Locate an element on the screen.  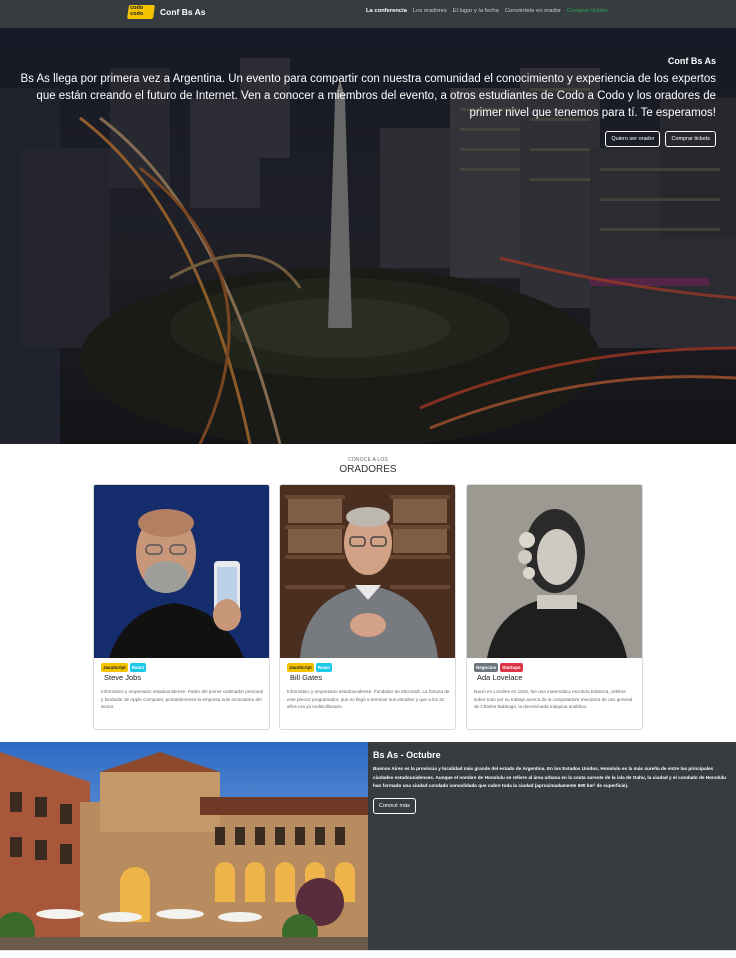
speakers-kicker: CONOCE A LOS is located at coordinates (368, 460).